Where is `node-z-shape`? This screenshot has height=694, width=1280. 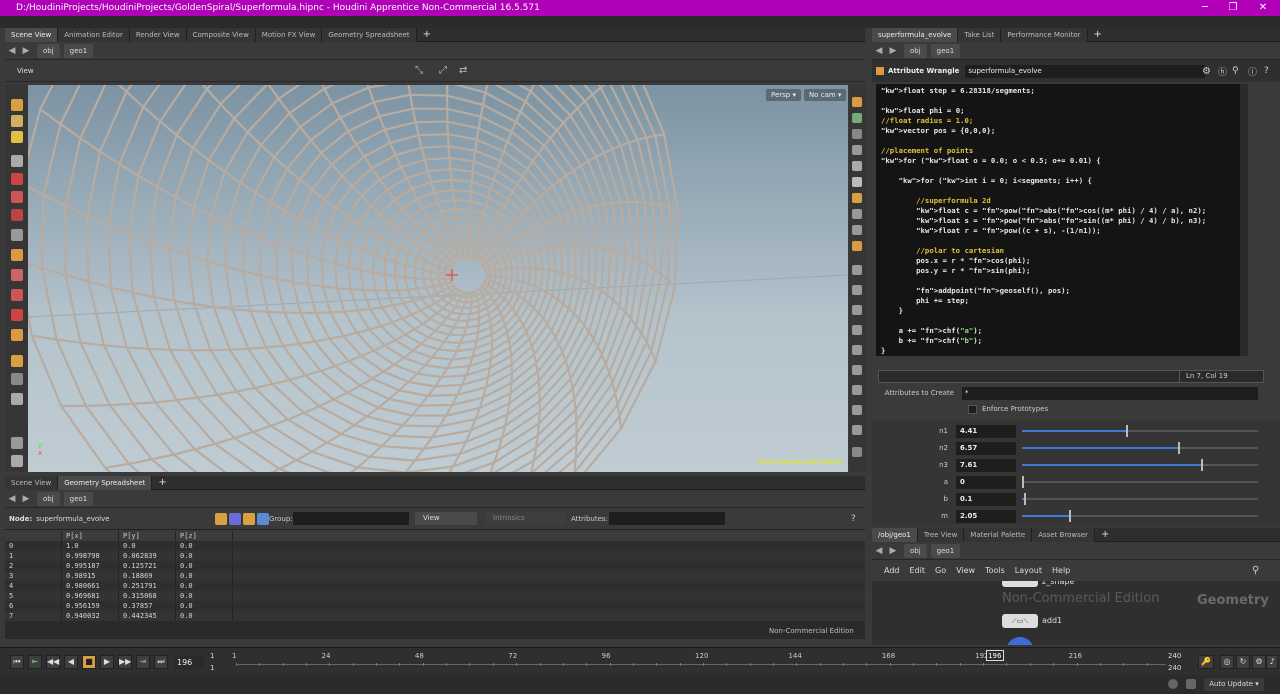 node-z-shape is located at coordinates (1020, 584).